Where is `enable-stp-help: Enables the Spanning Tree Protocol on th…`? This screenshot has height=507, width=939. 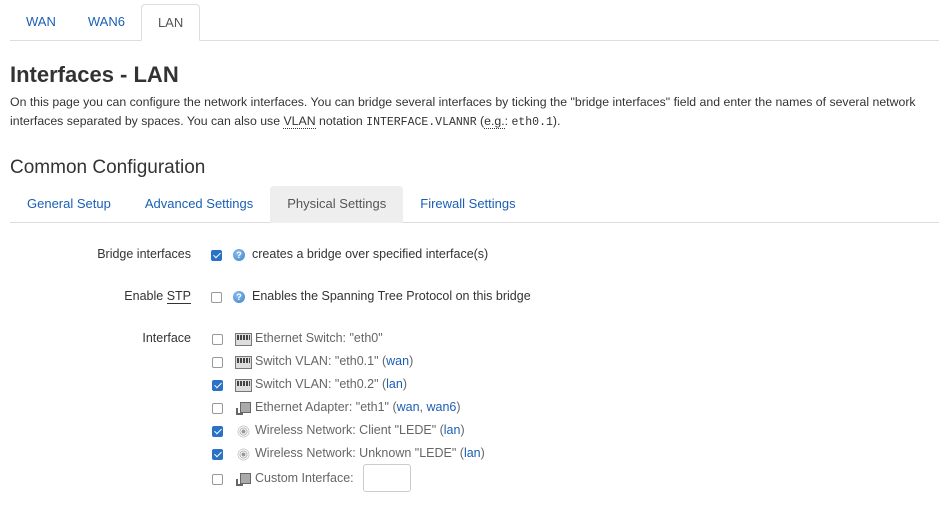 enable-stp-help: Enables the Spanning Tree Protocol on th… is located at coordinates (391, 296).